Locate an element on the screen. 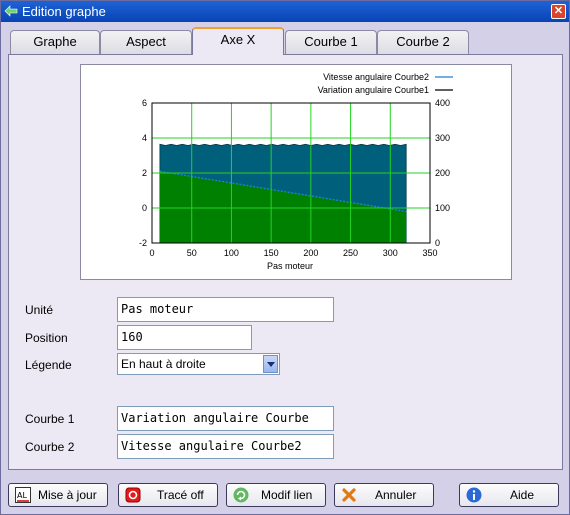 The height and width of the screenshot is (515, 570). alignment-icon: AL is located at coordinates (23, 495).